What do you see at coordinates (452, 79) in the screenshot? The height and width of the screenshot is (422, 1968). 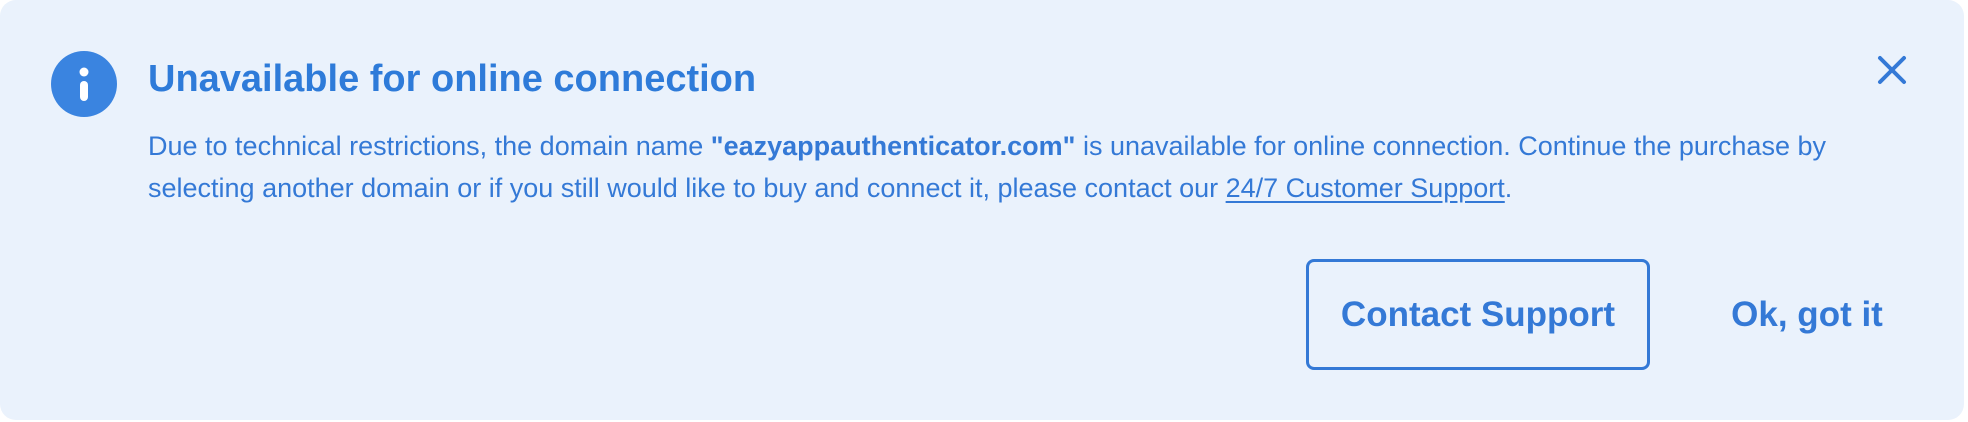 I see `alert-title: Unavailable for online connection` at bounding box center [452, 79].